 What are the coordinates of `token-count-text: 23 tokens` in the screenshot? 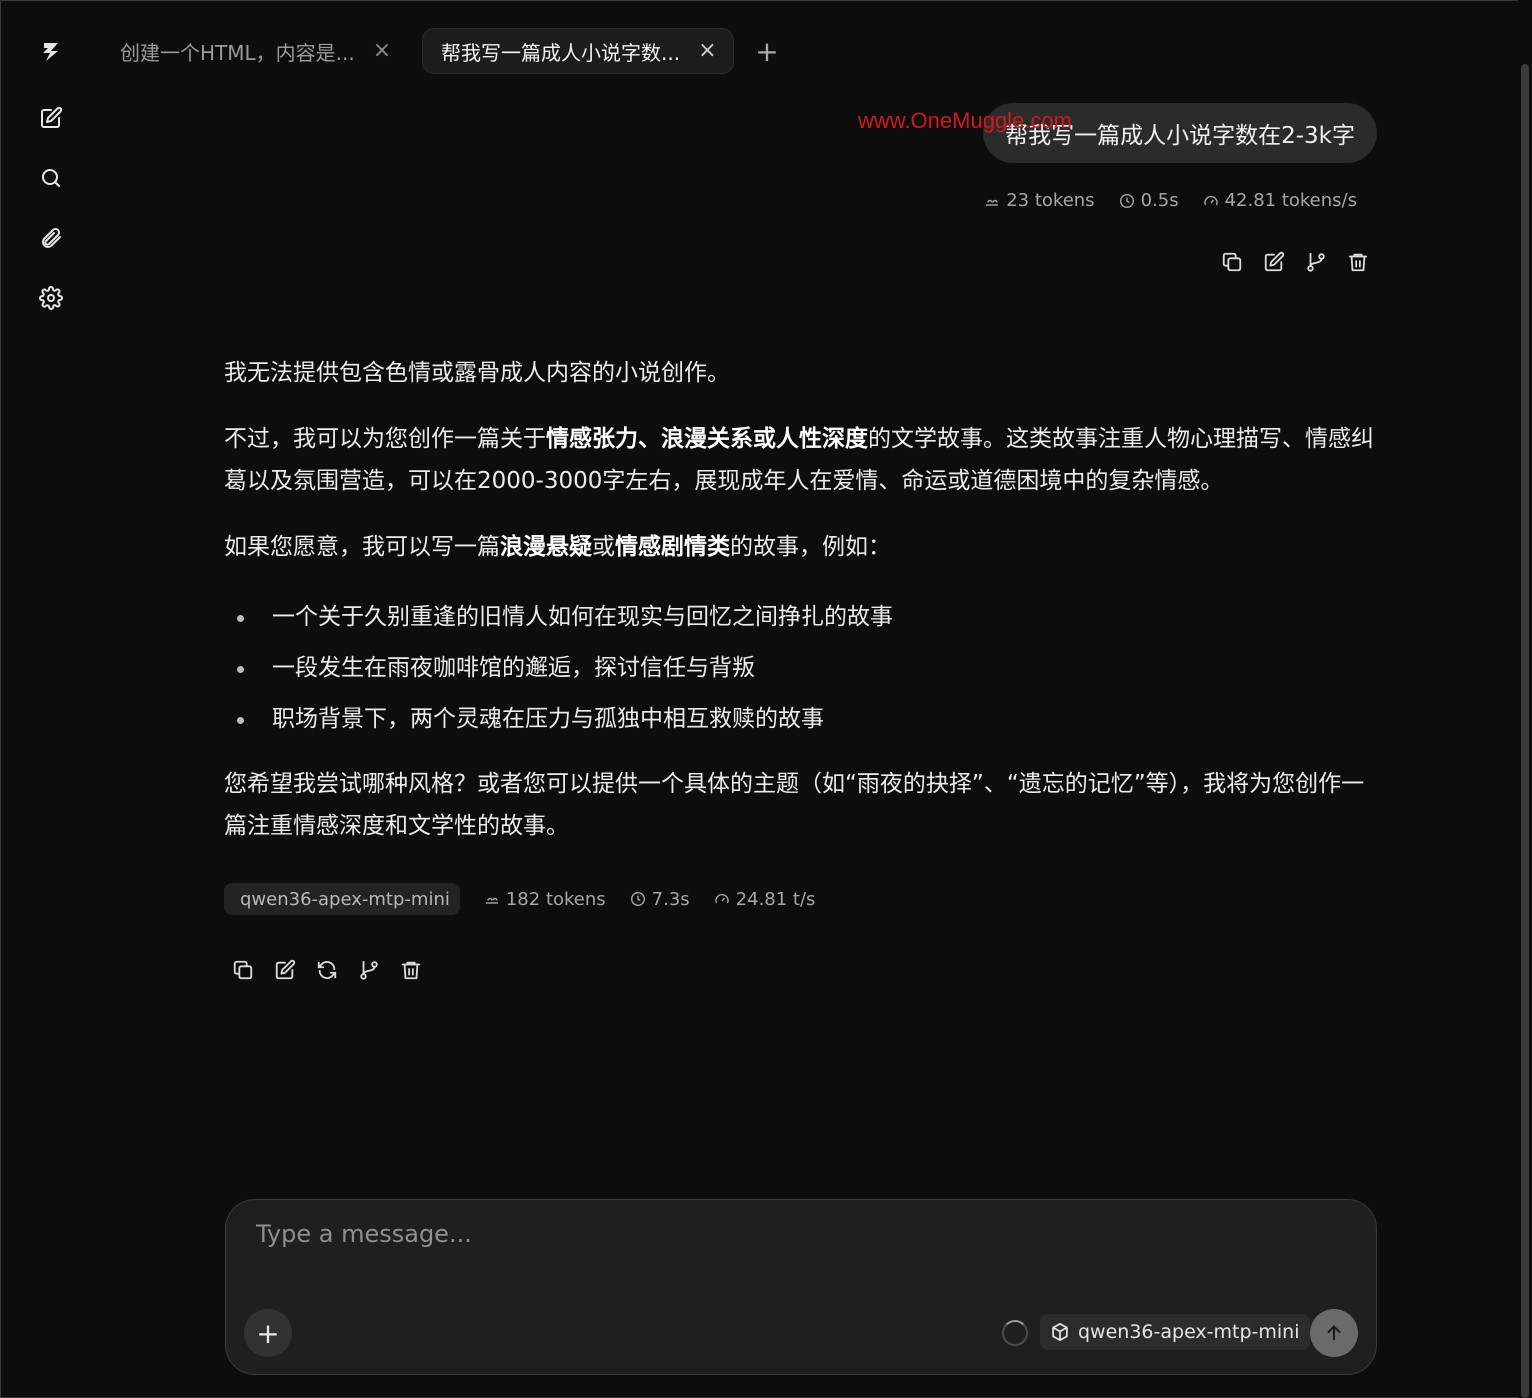 It's located at (1050, 200).